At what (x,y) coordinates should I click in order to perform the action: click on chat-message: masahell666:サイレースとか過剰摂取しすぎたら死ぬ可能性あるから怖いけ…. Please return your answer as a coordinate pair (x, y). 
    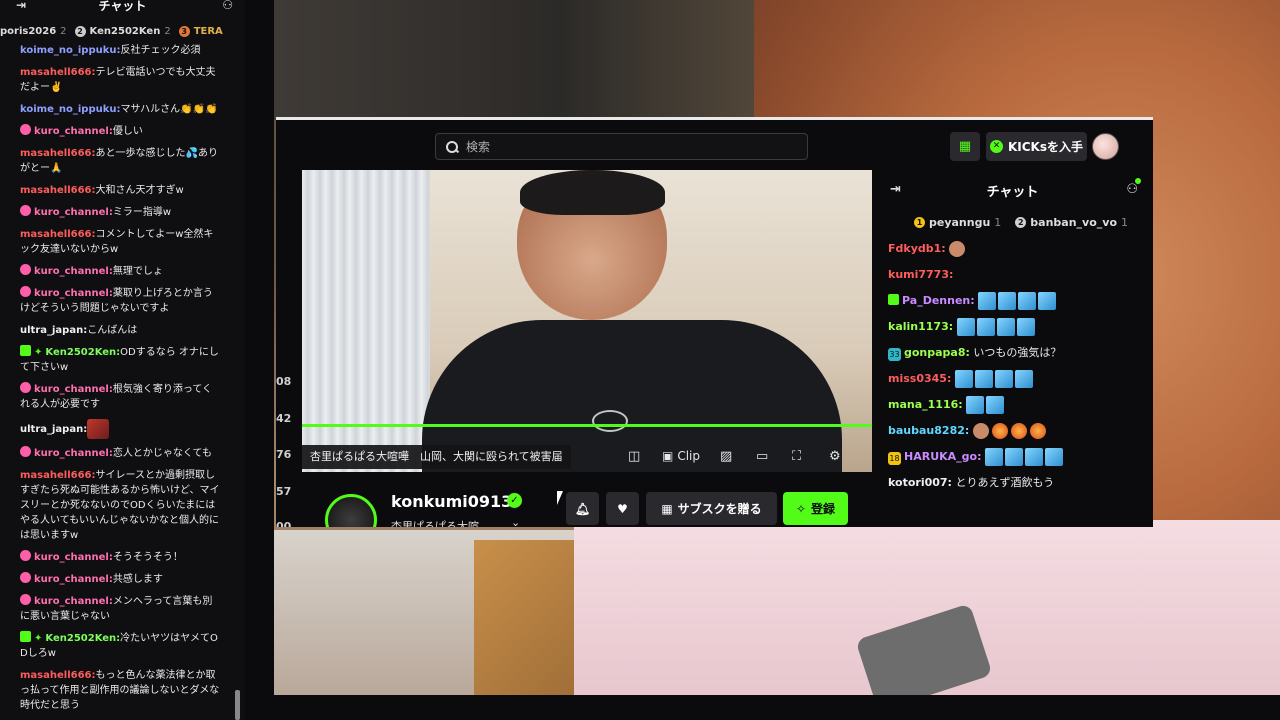
    Looking at the image, I should click on (120, 505).